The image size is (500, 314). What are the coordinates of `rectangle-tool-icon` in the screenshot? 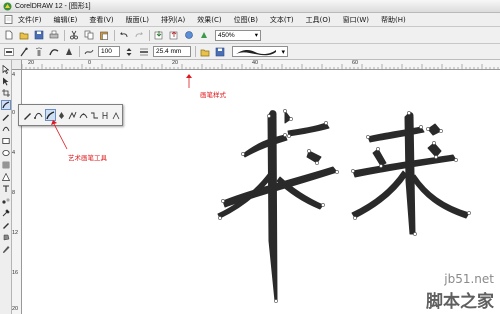 It's located at (6, 141).